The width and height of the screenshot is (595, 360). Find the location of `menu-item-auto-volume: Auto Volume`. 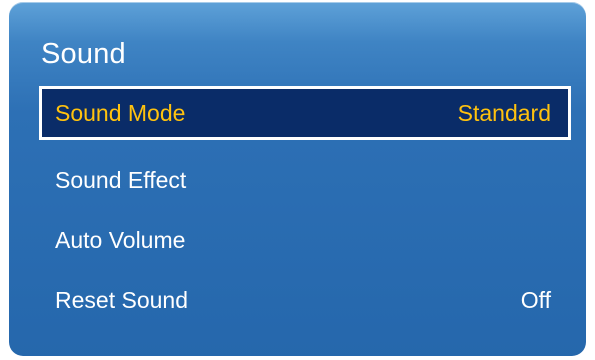

menu-item-auto-volume: Auto Volume is located at coordinates (305, 240).